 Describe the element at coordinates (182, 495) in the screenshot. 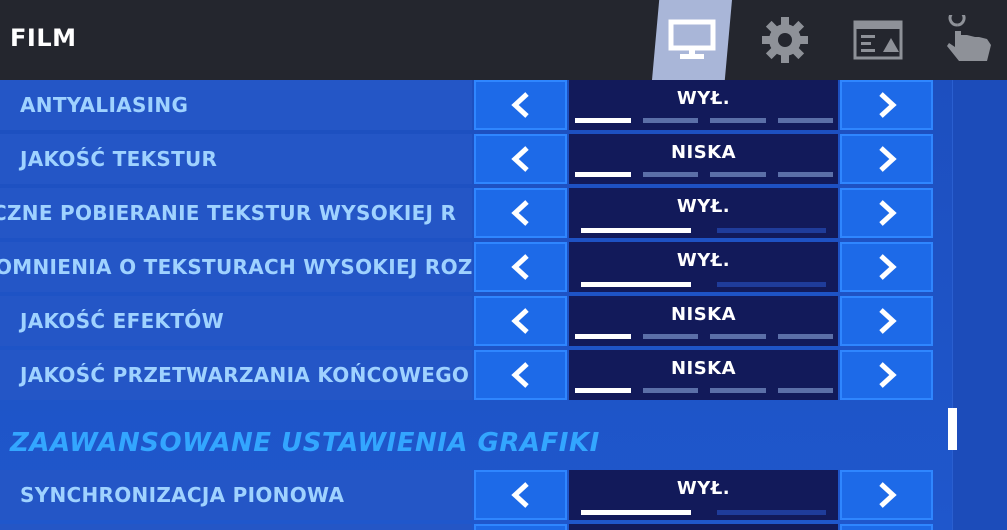

I see `setting-label: SYNCHRONIZACJA PIONOWA` at that location.